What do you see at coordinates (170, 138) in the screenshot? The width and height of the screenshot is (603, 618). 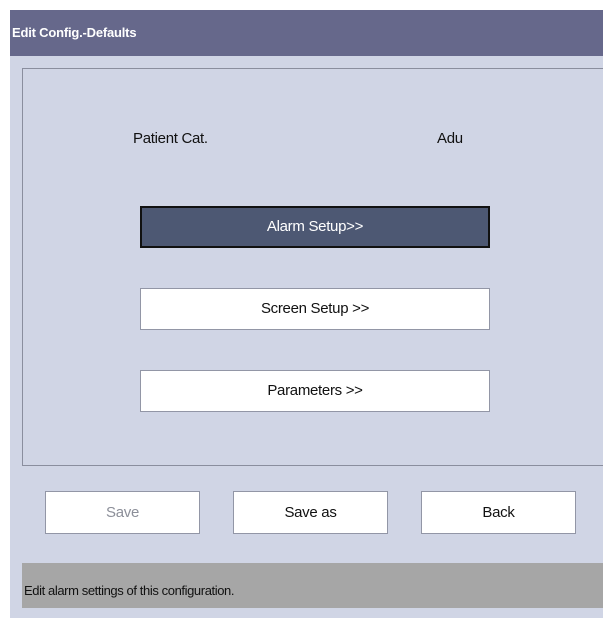 I see `patient-category-label: Patient Cat.` at bounding box center [170, 138].